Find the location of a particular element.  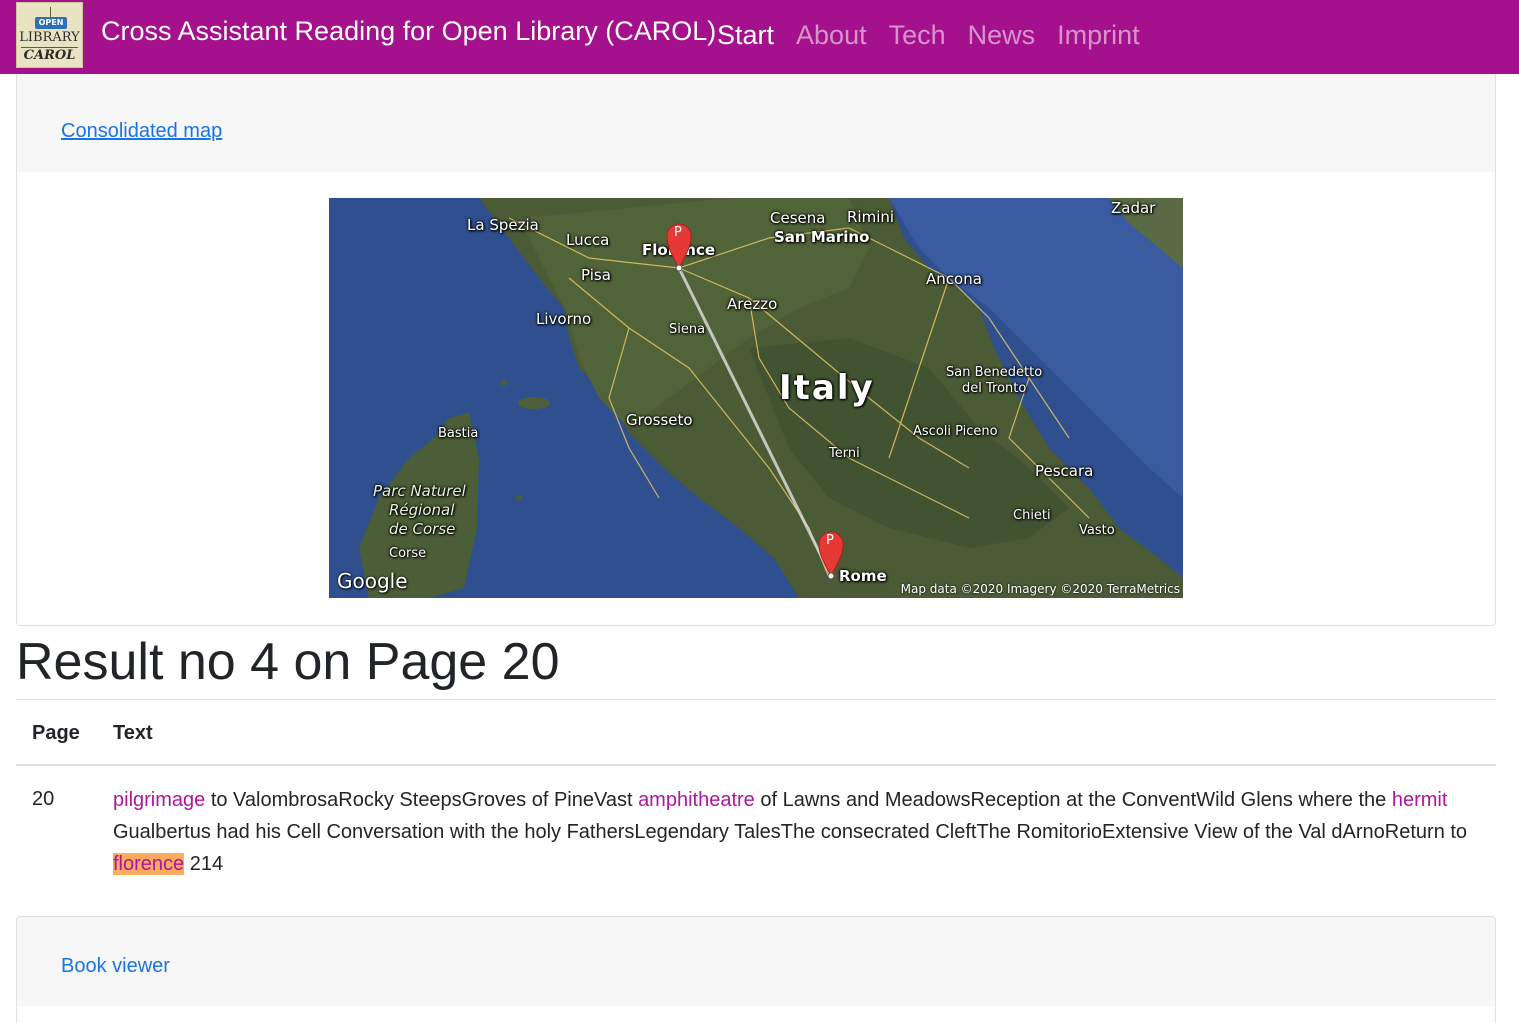

map-label-zadar: Zadar is located at coordinates (1133, 208).